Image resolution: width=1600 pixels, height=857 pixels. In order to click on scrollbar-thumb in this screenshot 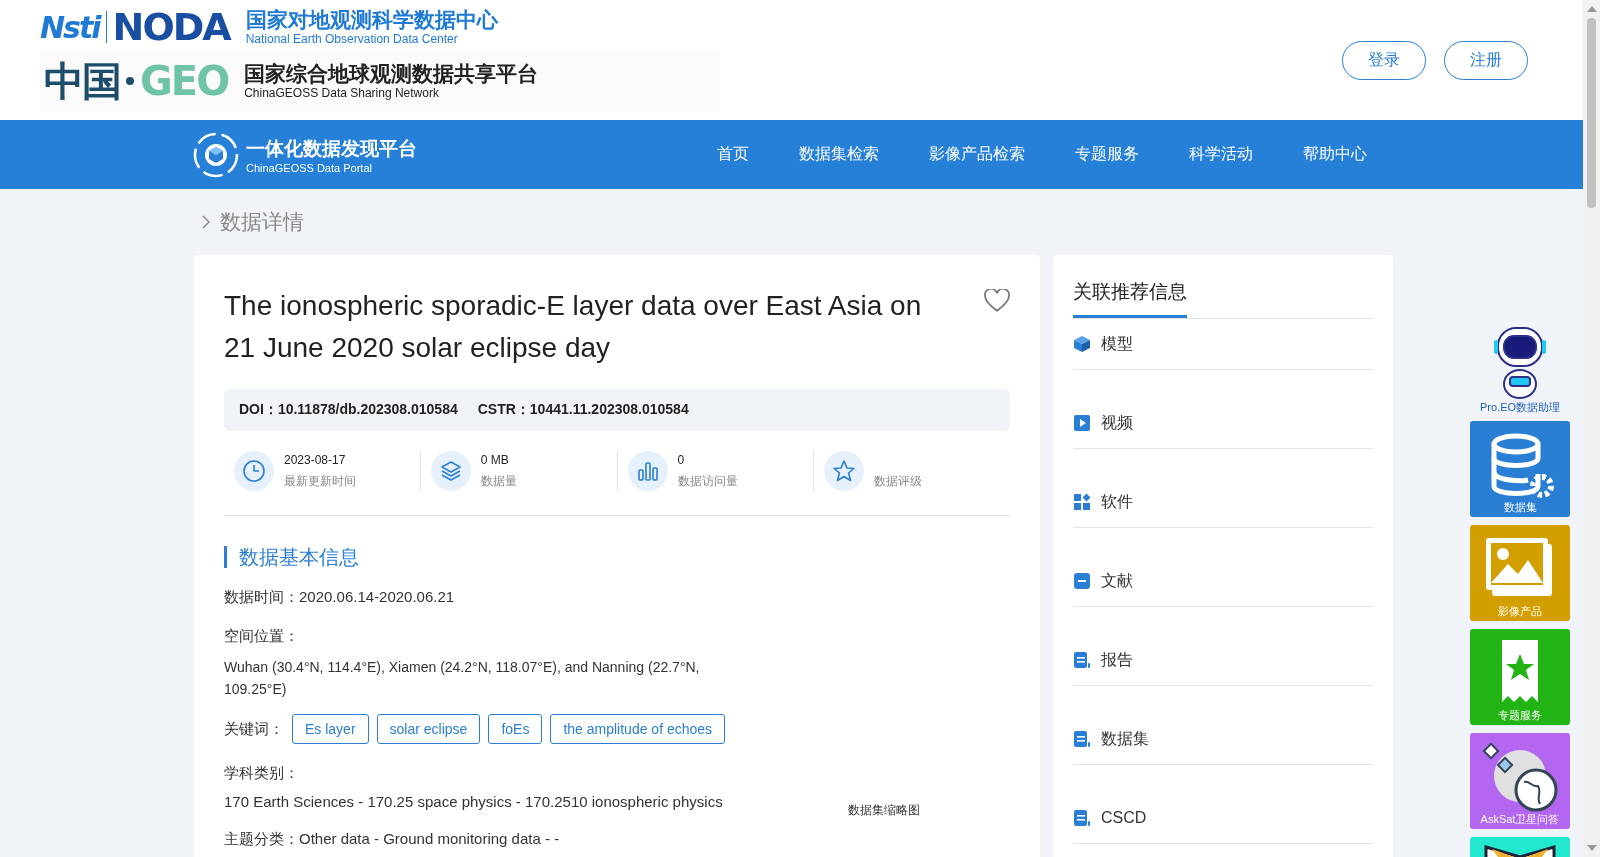, I will do `click(1591, 113)`.